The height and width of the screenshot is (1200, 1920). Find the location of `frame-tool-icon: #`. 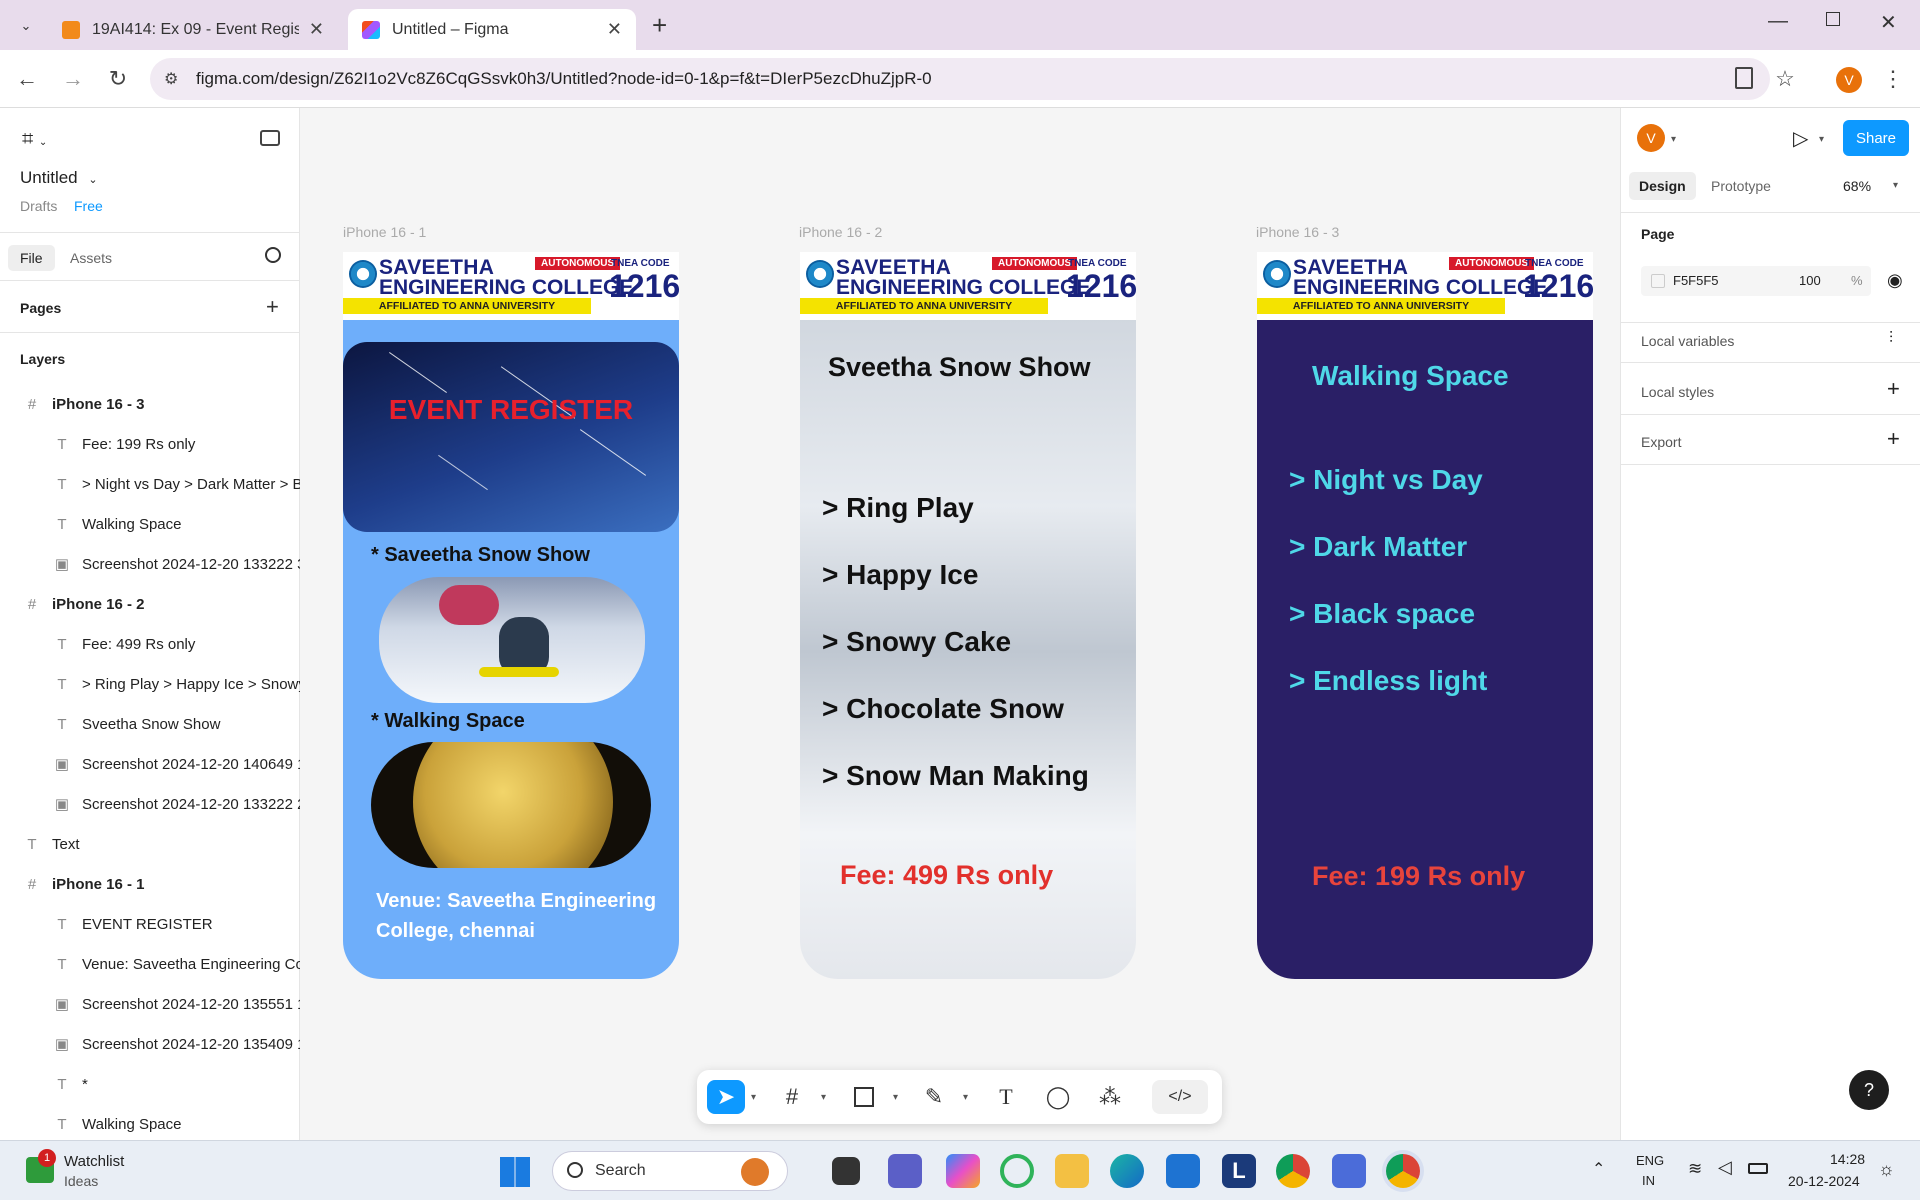

frame-tool-icon: # is located at coordinates (792, 1097).